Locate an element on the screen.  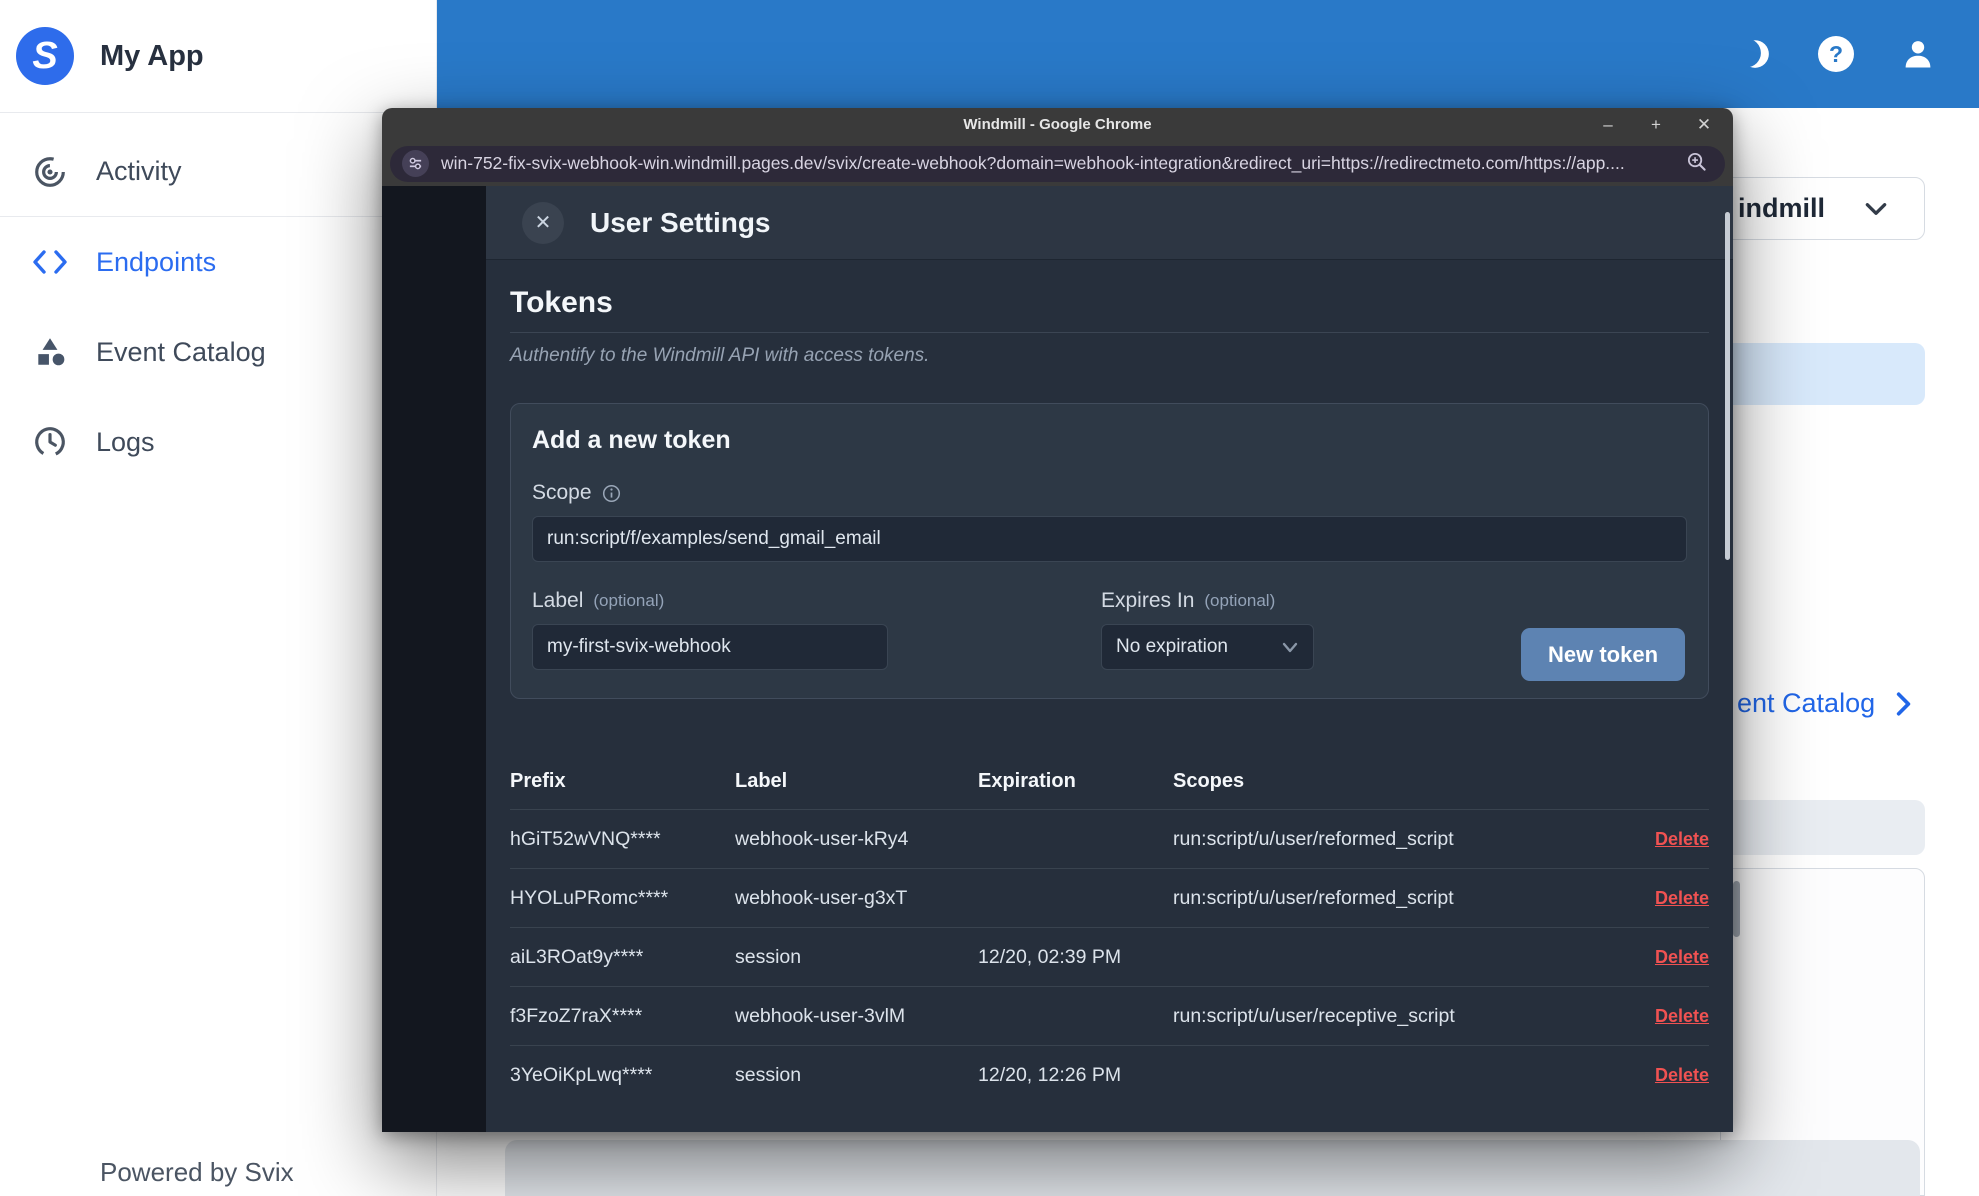
sidebar-item-endpoints: Endpoints is located at coordinates (218, 262).